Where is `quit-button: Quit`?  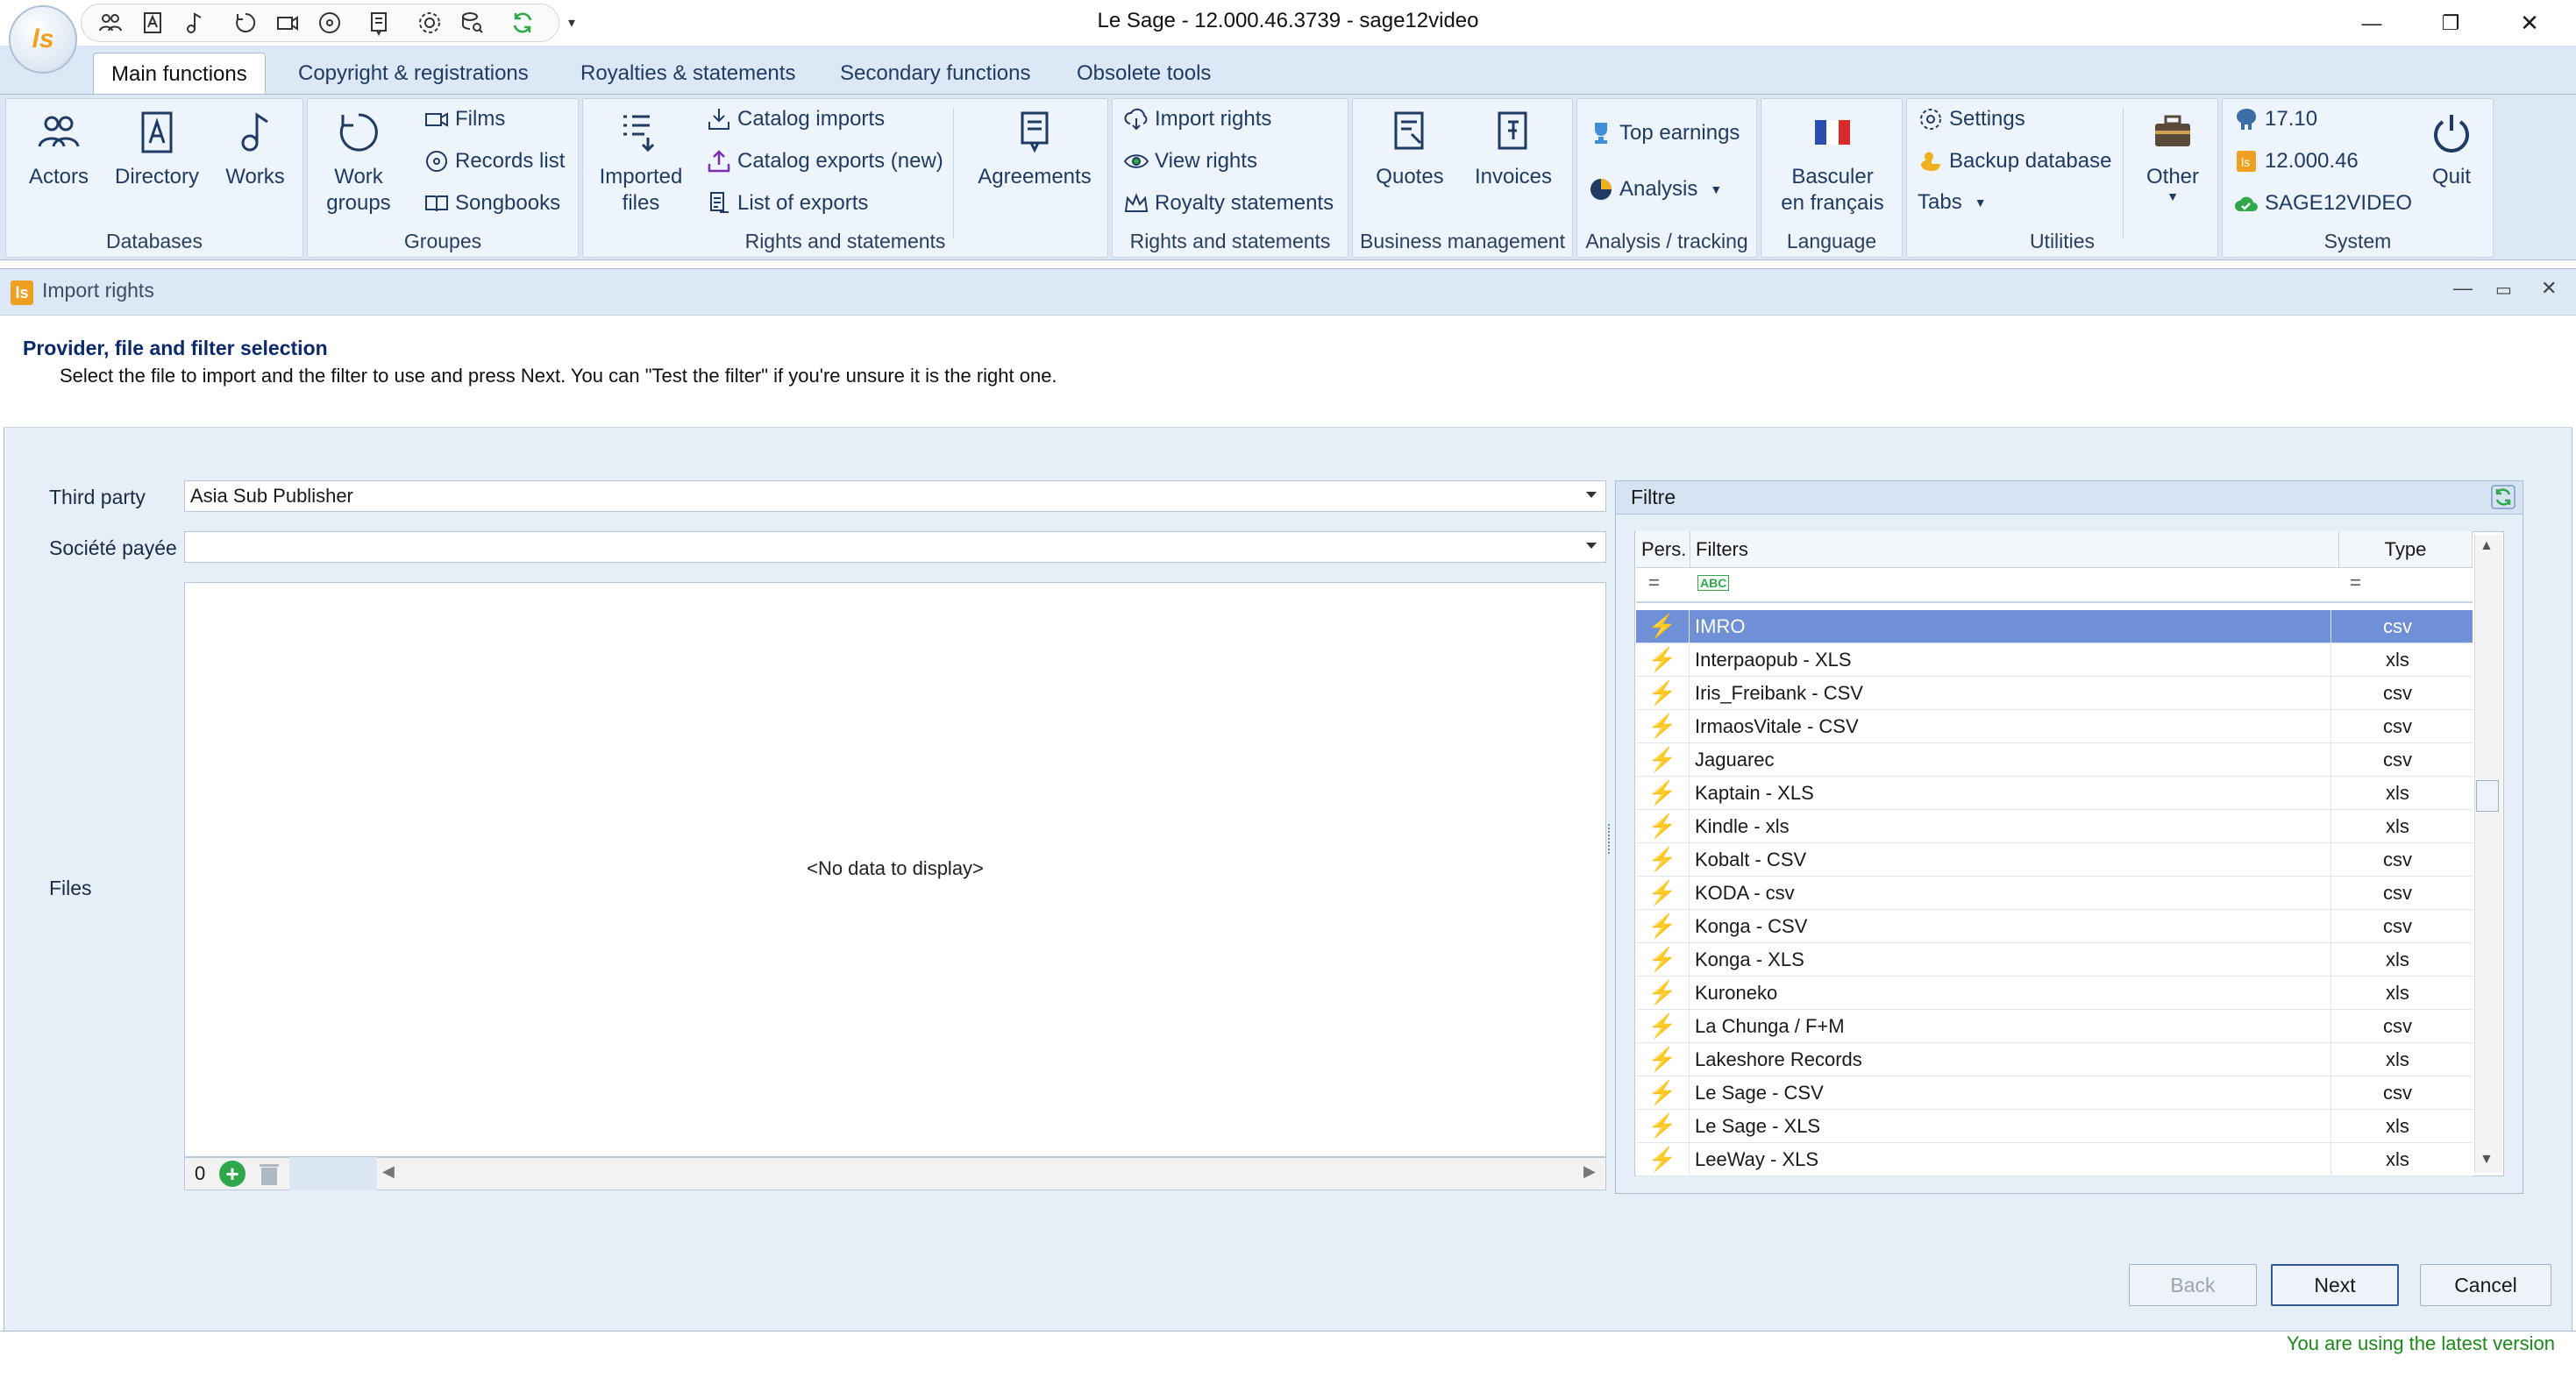
quit-button: Quit is located at coordinates (2451, 149).